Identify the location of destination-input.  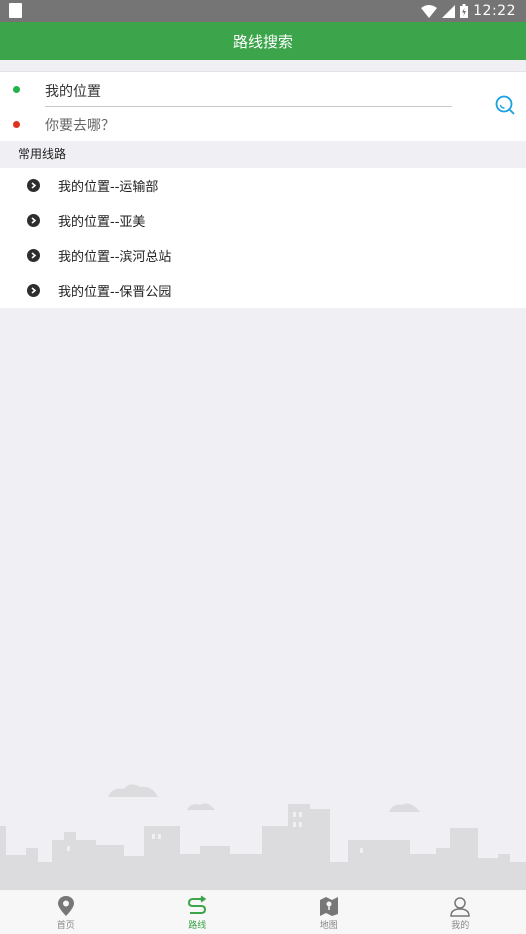
(247, 126).